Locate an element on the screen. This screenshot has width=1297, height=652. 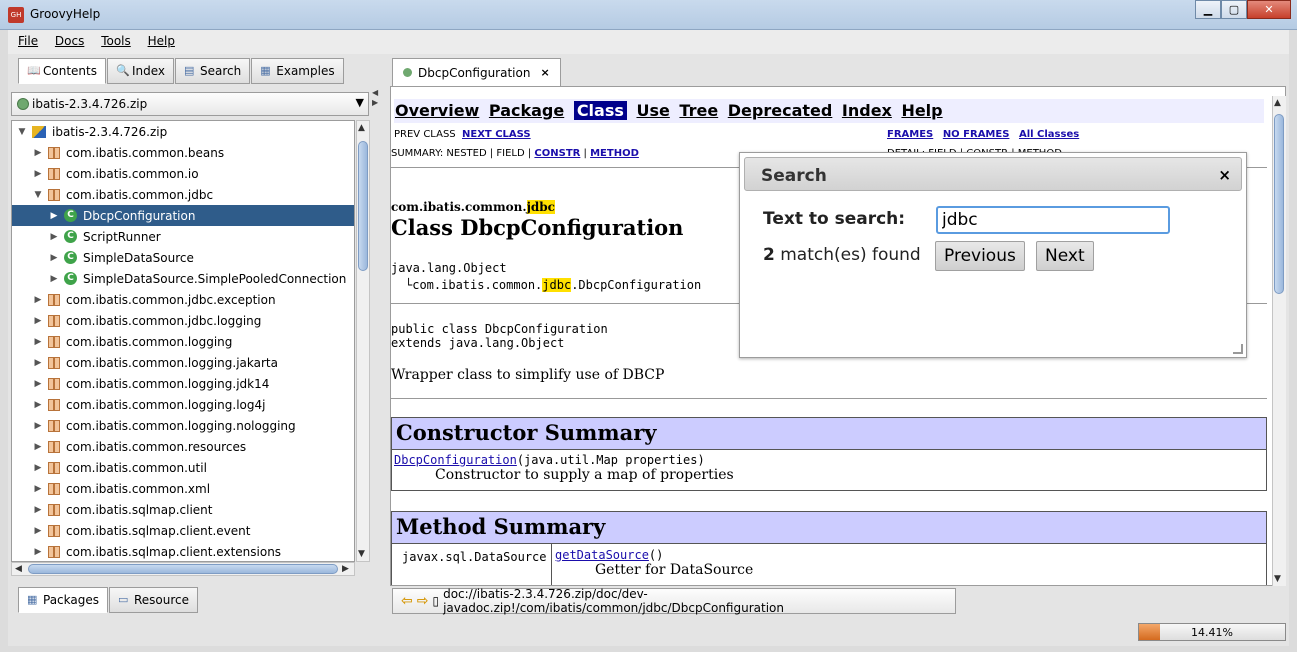
tree-item: ▼ com.ibatis.common.jdbc is located at coordinates (183, 194).